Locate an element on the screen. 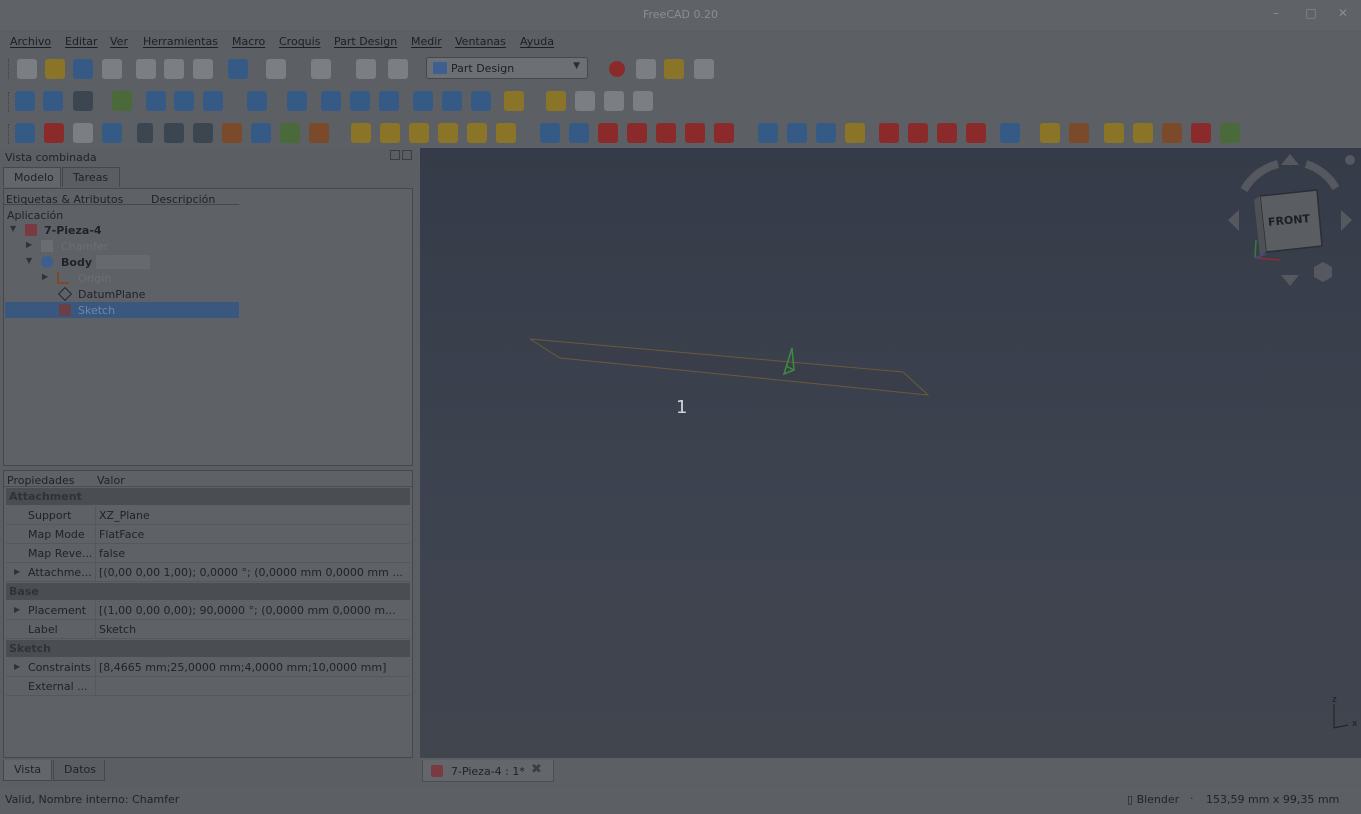  groove-icon is located at coordinates (608, 133).